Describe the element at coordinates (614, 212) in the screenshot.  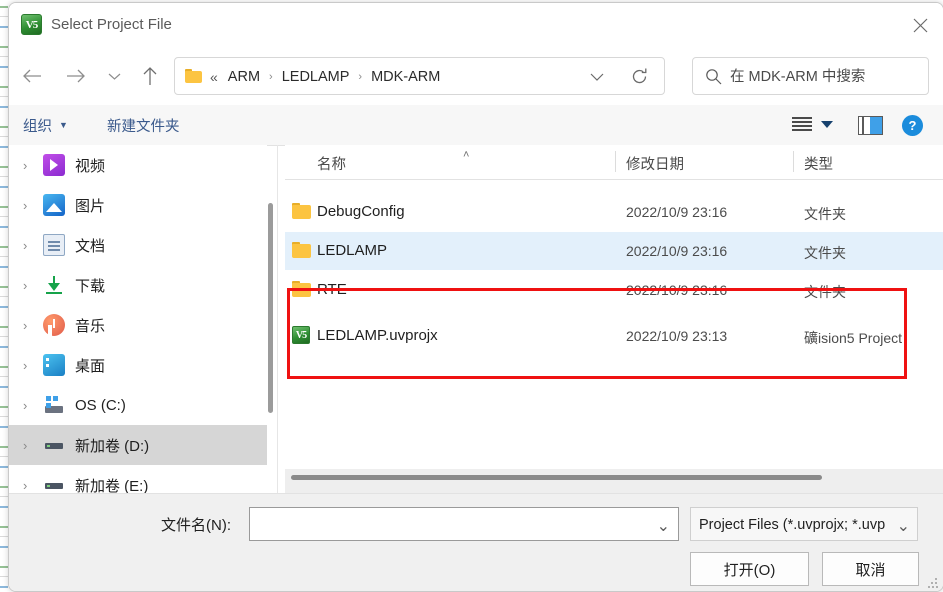
I see `table-row: DebugConfig 2022/10/9 23:16 文件夹` at that location.